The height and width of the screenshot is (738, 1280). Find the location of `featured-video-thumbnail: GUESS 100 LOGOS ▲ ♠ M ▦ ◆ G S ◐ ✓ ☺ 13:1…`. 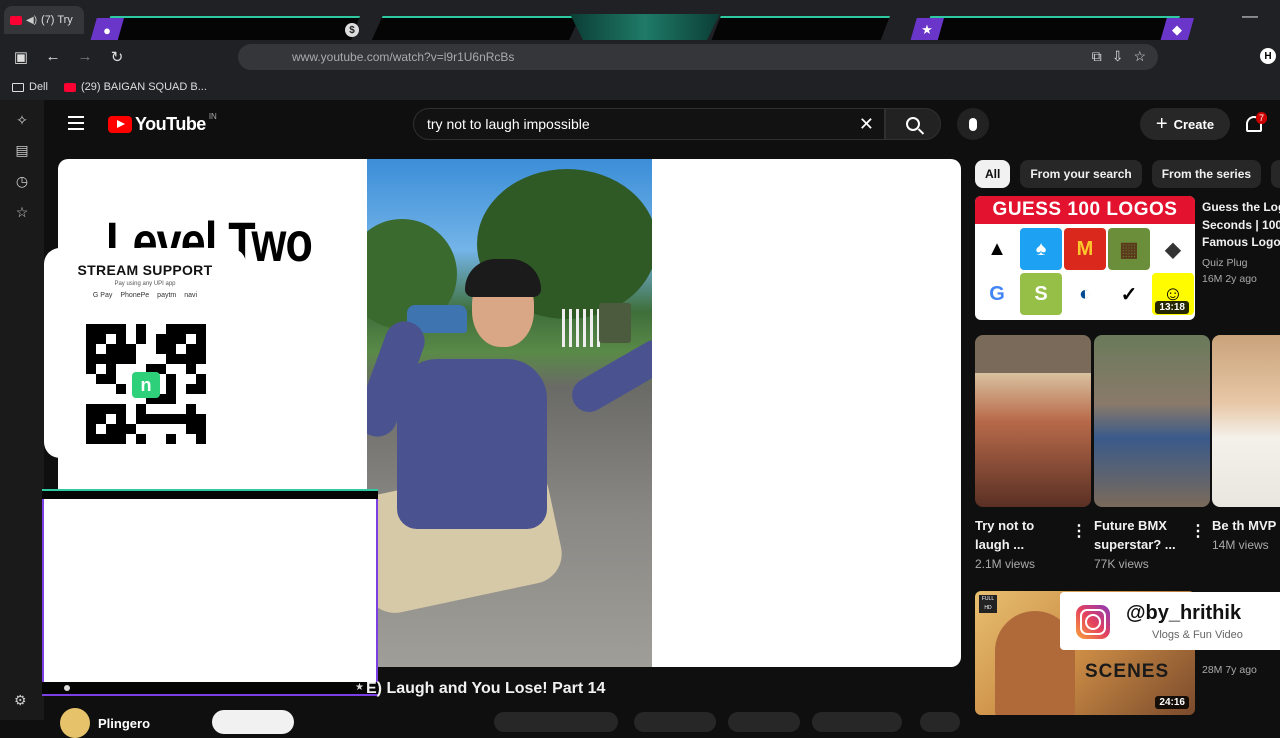

featured-video-thumbnail: GUESS 100 LOGOS ▲ ♠ M ▦ ◆ G S ◐ ✓ ☺ 13:1… is located at coordinates (1085, 258).